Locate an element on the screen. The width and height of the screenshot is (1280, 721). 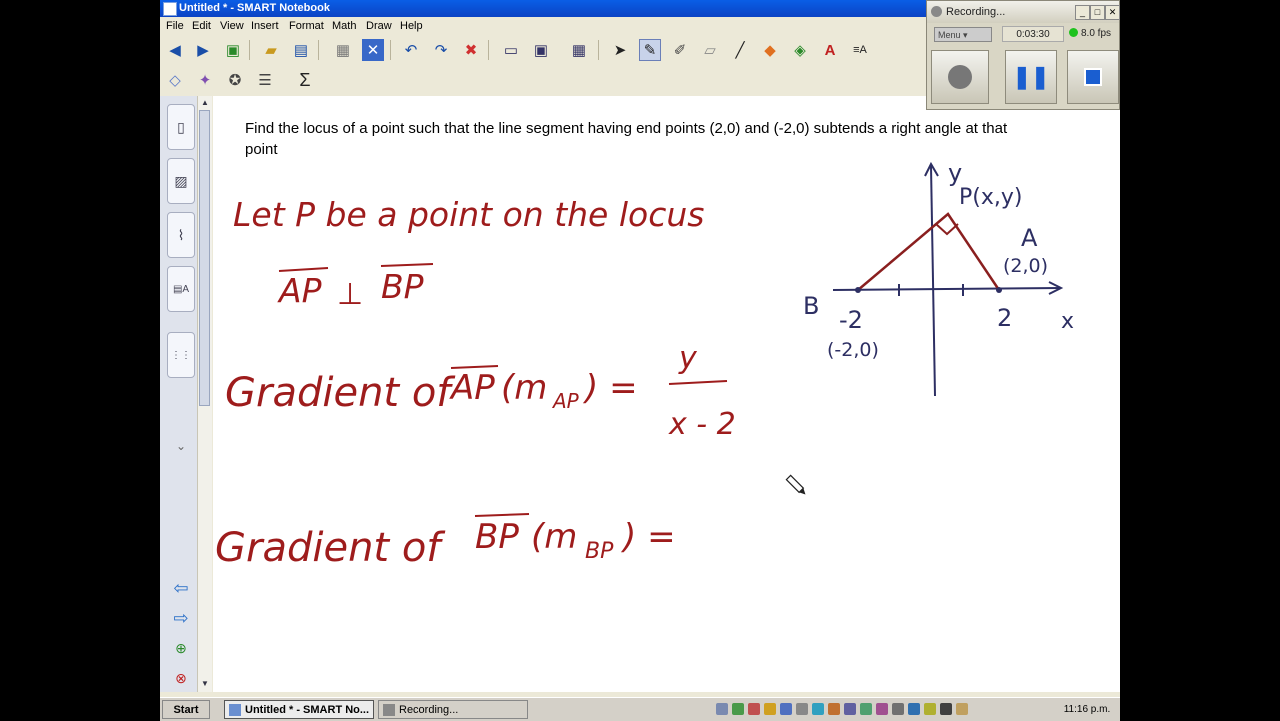
scroll-down-icon: ▼ is located at coordinates (205, 684).